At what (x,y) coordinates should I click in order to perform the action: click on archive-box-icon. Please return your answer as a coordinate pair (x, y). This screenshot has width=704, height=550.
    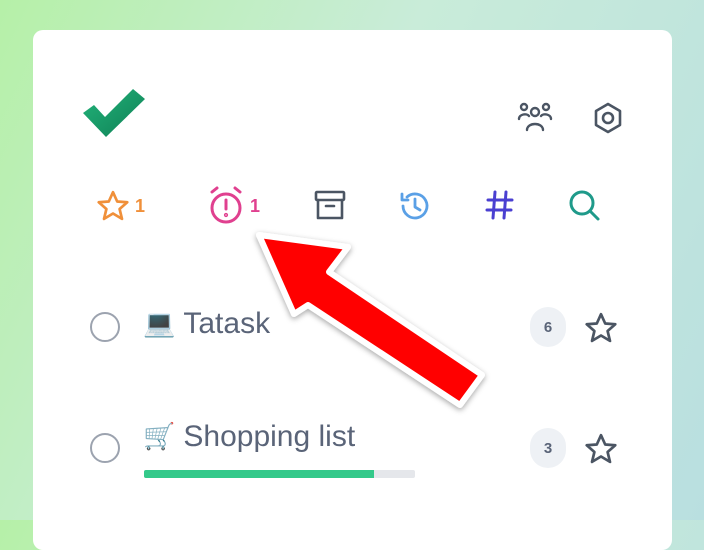
    Looking at the image, I should click on (330, 205).